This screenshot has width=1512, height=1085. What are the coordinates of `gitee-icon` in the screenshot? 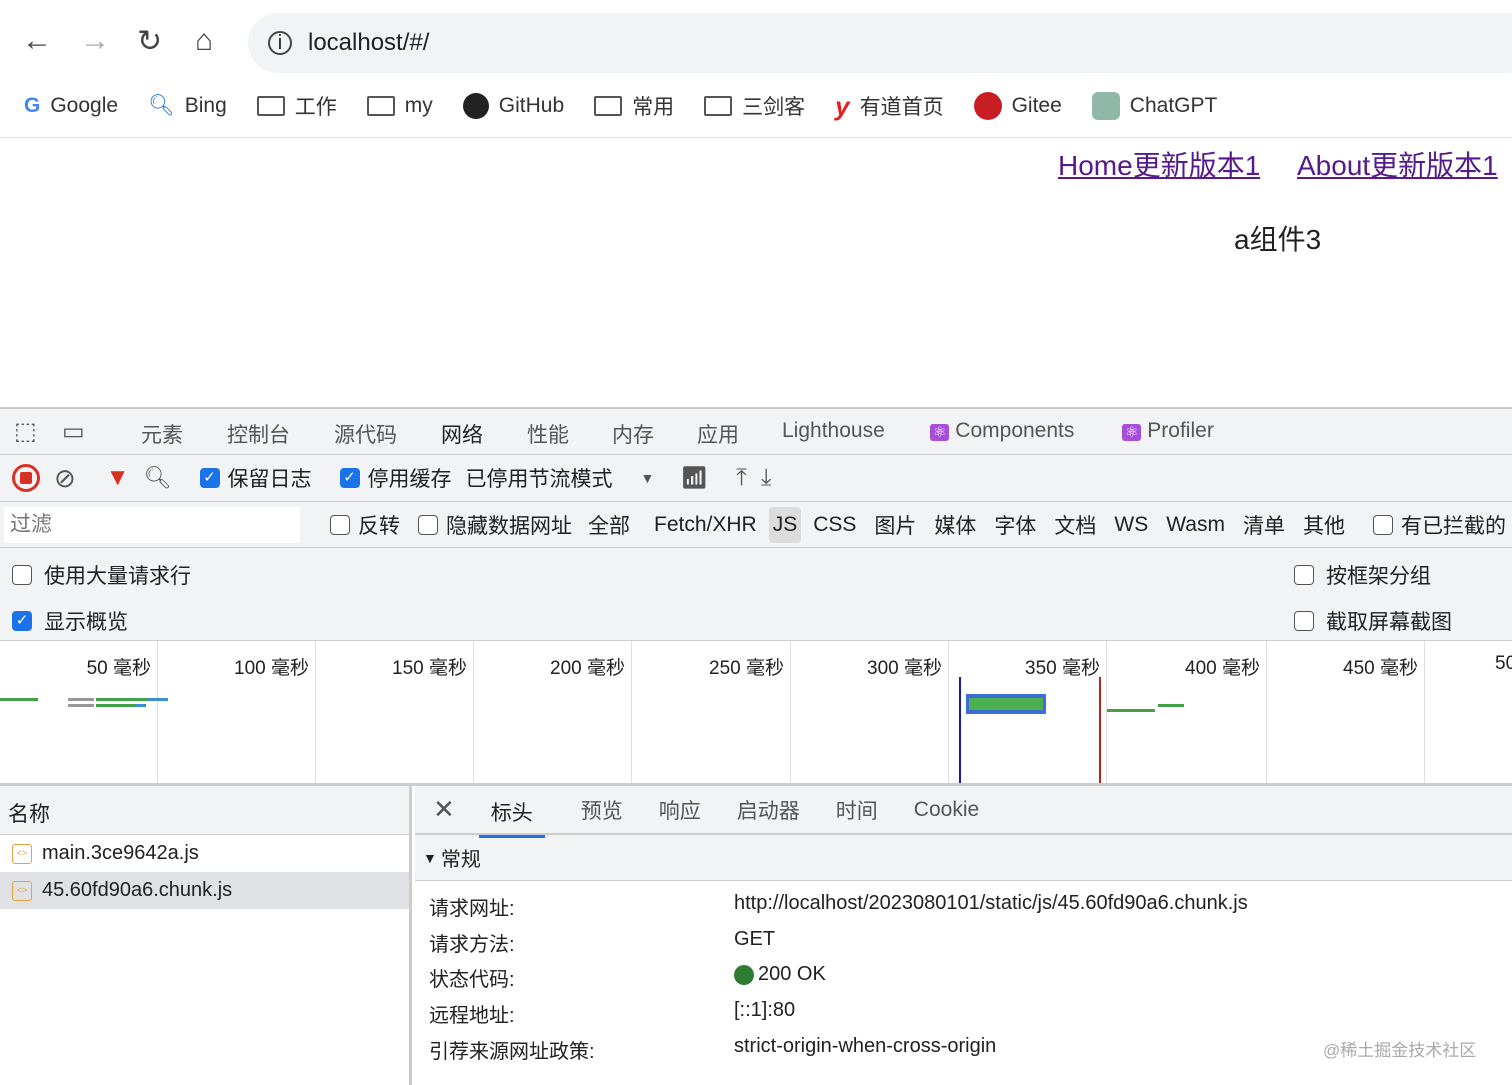 It's located at (987, 106).